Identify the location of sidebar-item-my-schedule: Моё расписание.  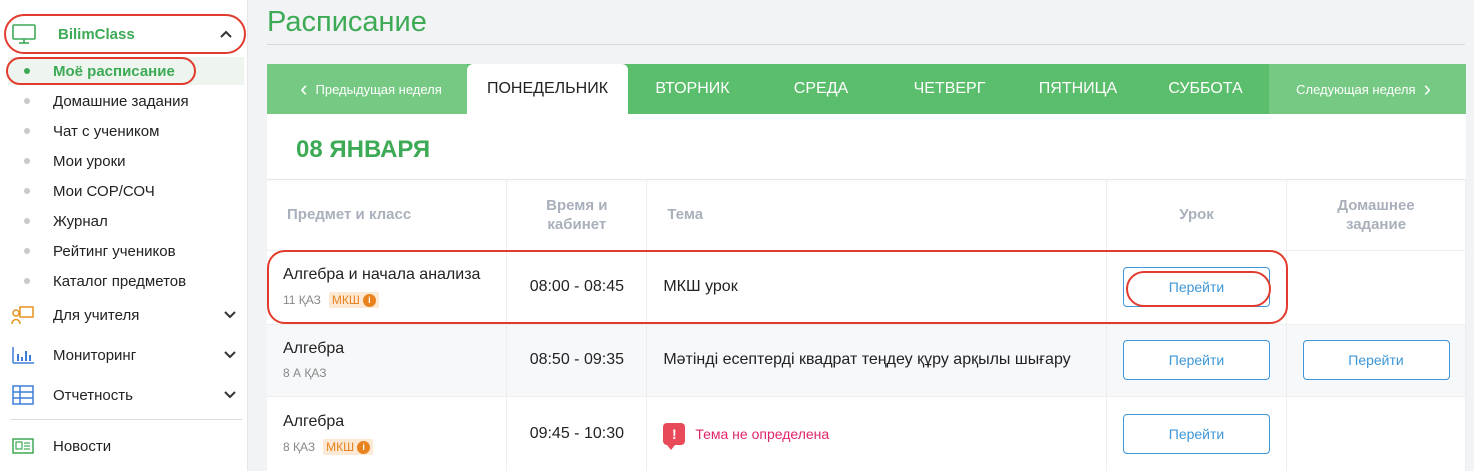
(126, 71).